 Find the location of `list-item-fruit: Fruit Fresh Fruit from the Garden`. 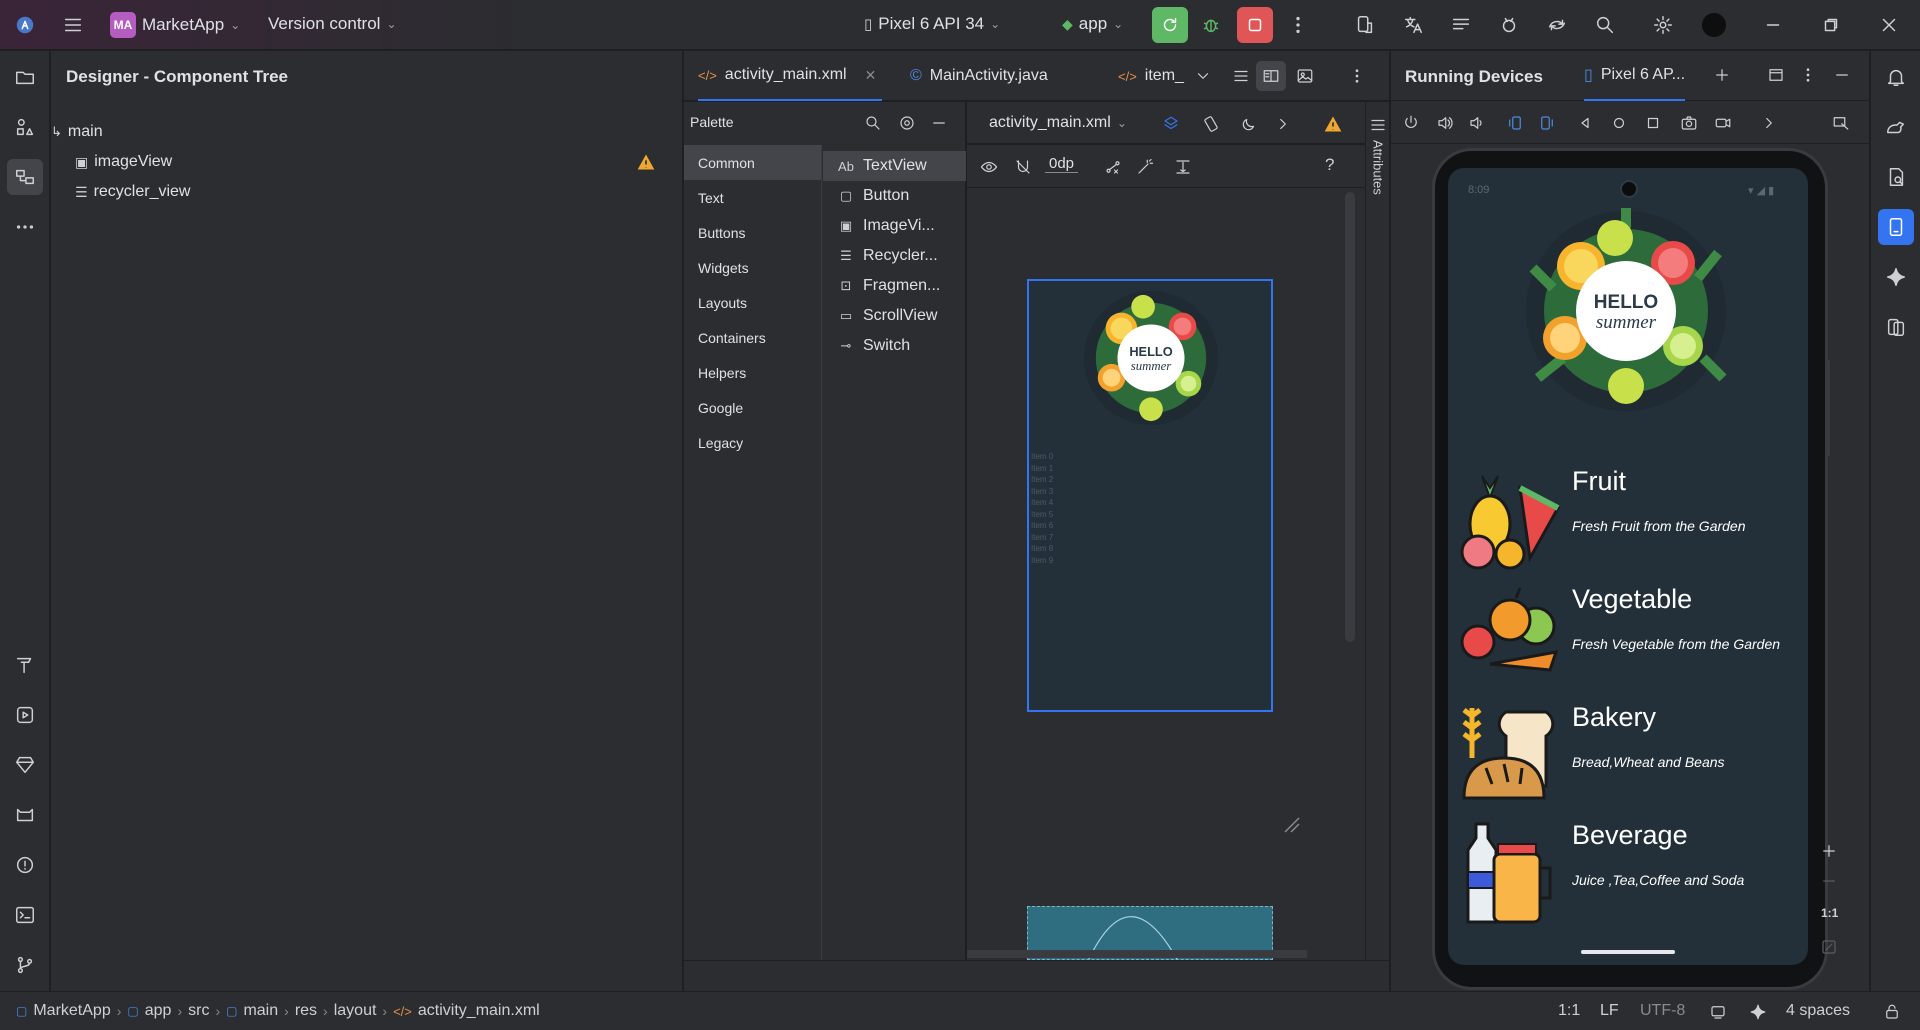

list-item-fruit: Fruit Fresh Fruit from the Garden is located at coordinates (1628, 523).